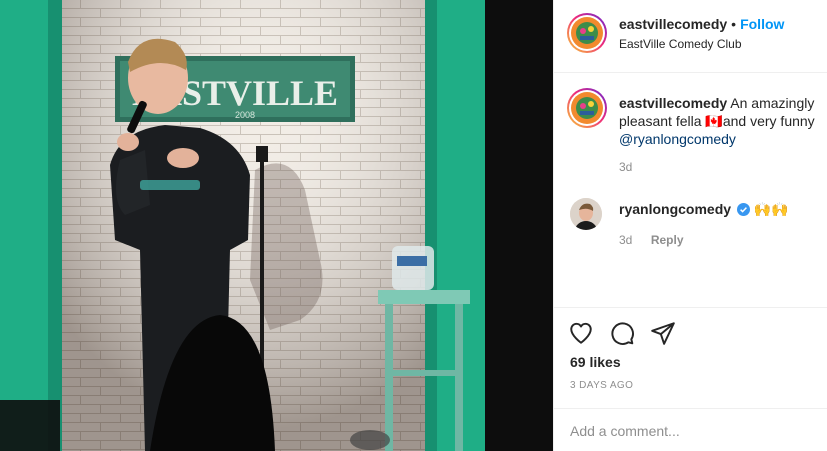 Image resolution: width=827 pixels, height=451 pixels. I want to click on follow-button: Follow, so click(762, 24).